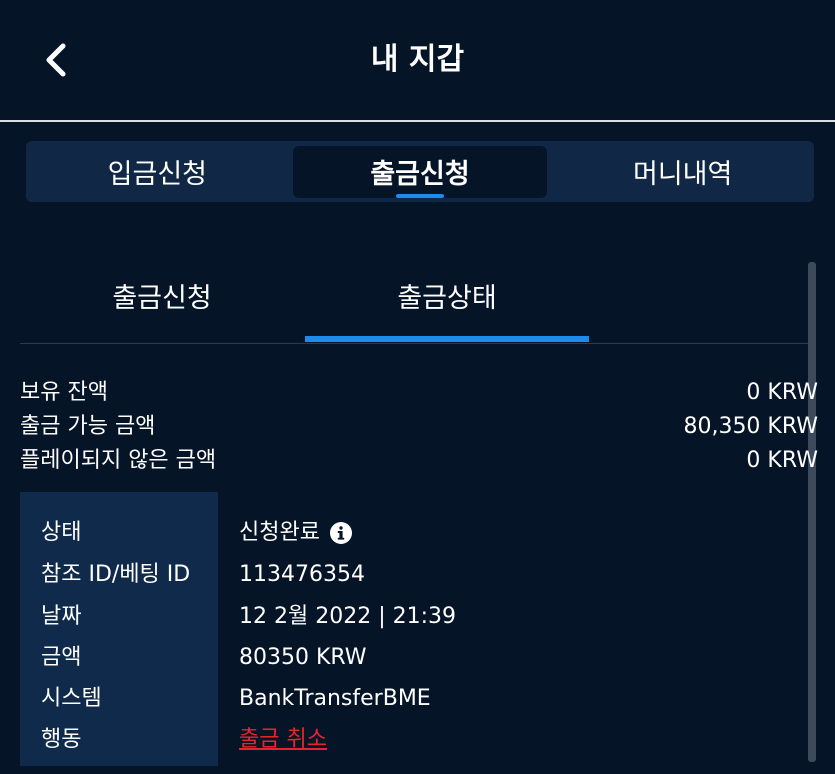 The image size is (835, 774). Describe the element at coordinates (419, 461) in the screenshot. I see `balance-row-unplayed: 플레이되지 않은 금액 0 KRW` at that location.